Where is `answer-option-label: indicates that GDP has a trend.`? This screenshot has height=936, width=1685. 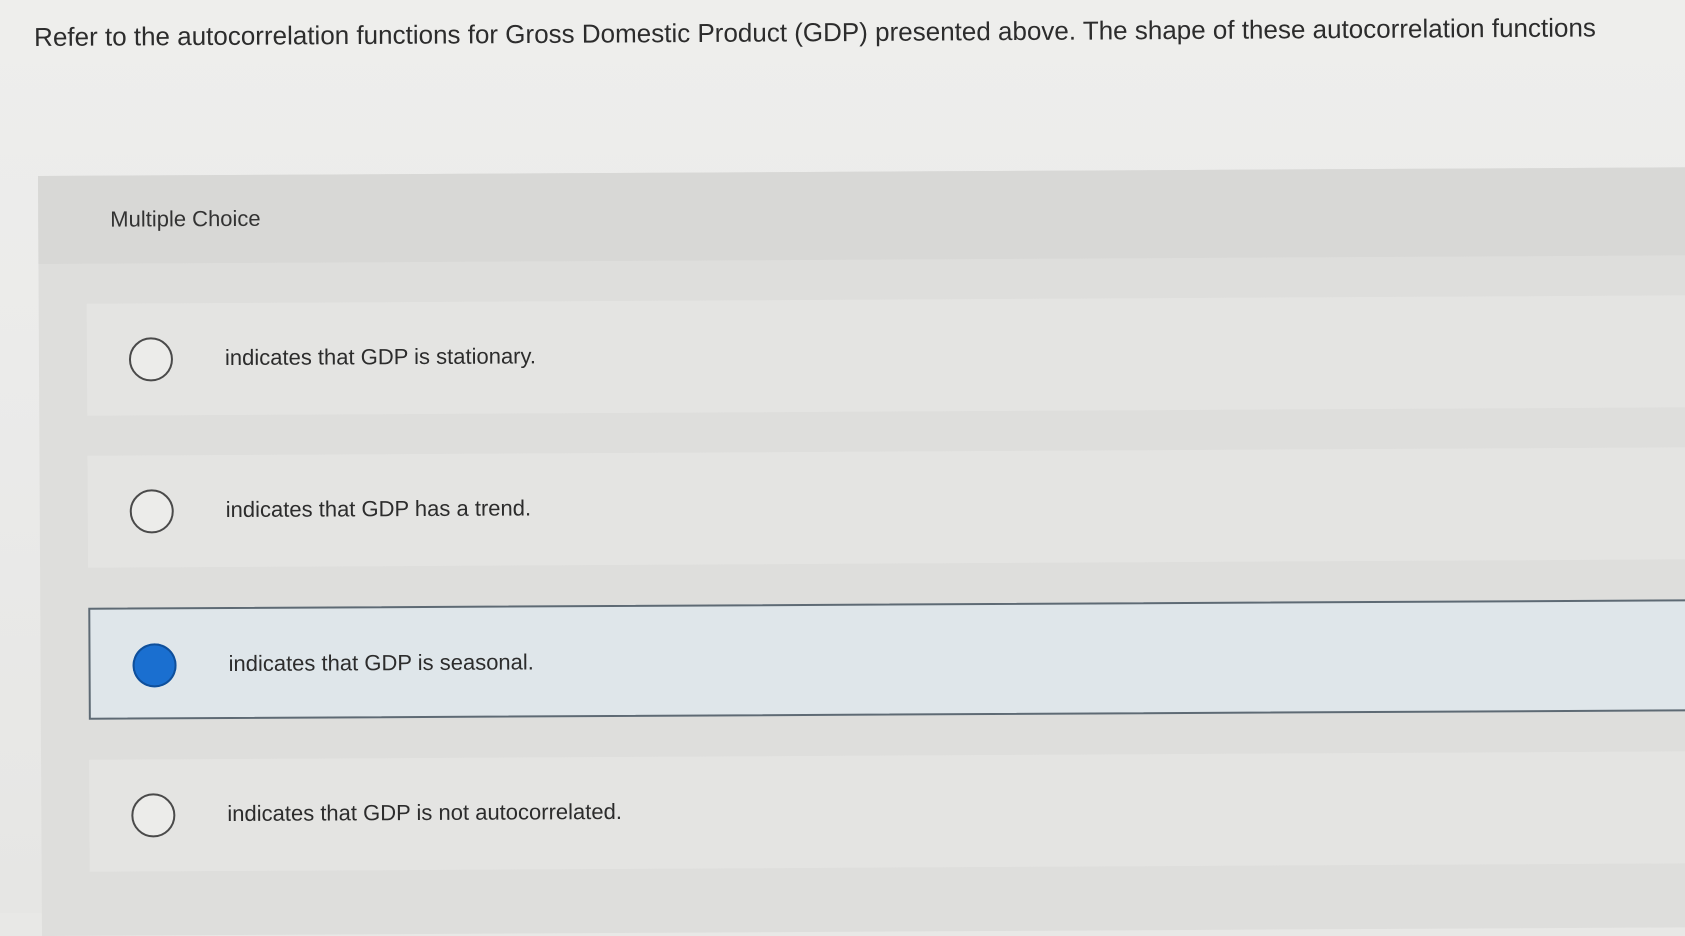
answer-option-label: indicates that GDP has a trend. is located at coordinates (378, 509).